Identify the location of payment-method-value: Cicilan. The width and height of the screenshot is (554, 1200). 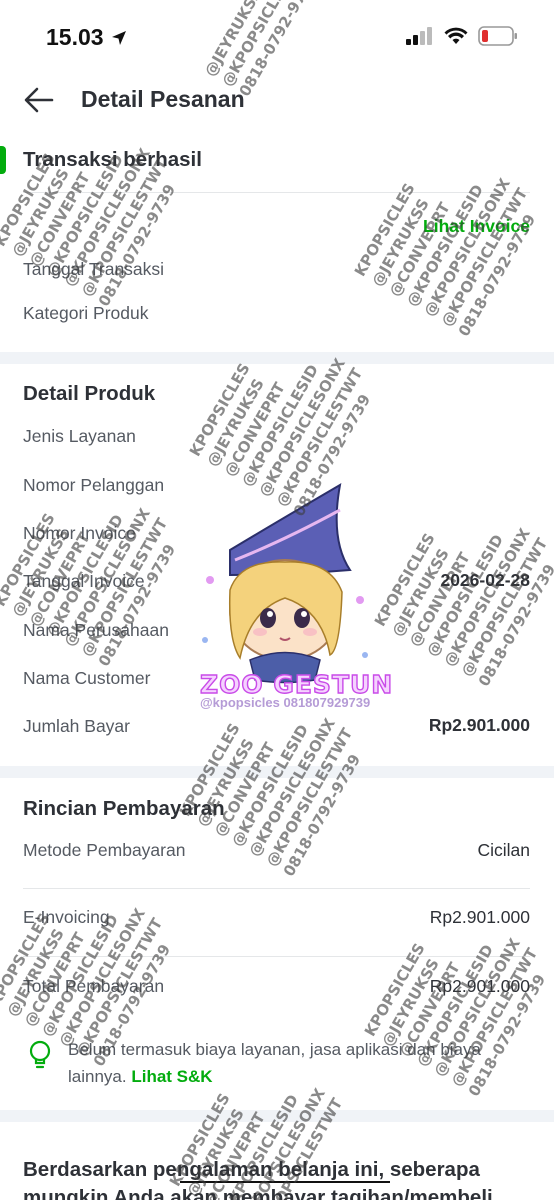
(503, 850).